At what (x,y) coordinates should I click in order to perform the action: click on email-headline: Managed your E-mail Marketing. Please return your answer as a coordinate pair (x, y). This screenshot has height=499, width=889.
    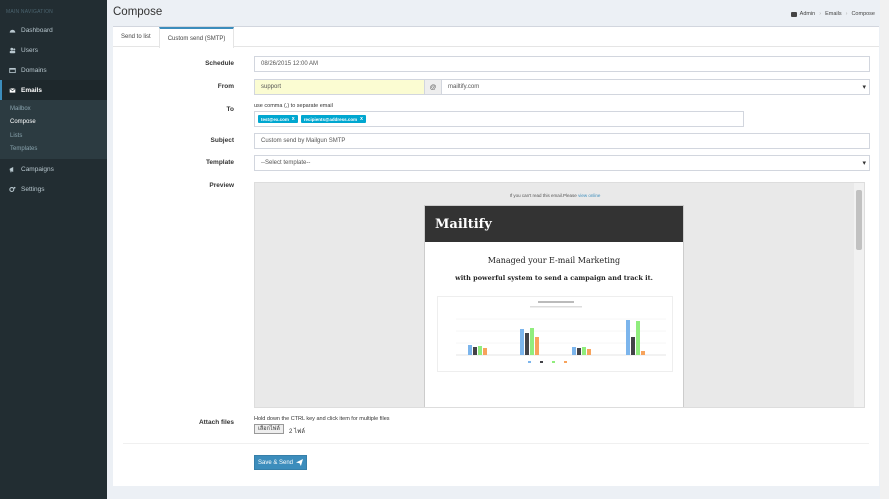
    Looking at the image, I should click on (554, 260).